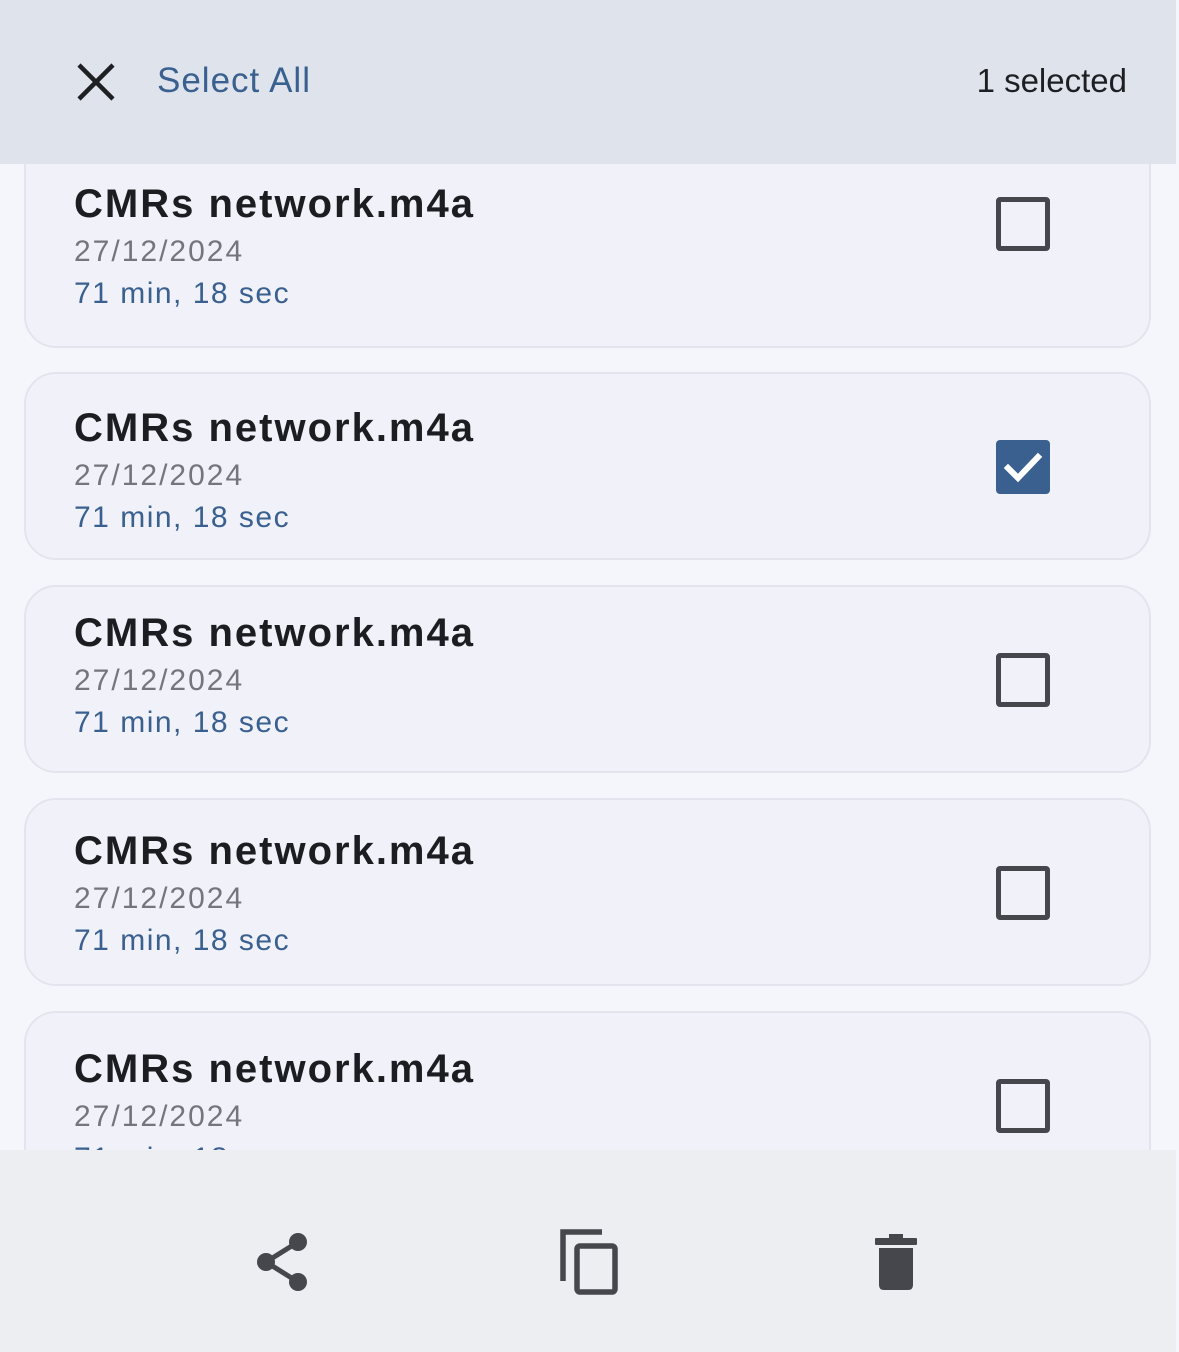 The image size is (1179, 1352). I want to click on share-icon, so click(282, 1262).